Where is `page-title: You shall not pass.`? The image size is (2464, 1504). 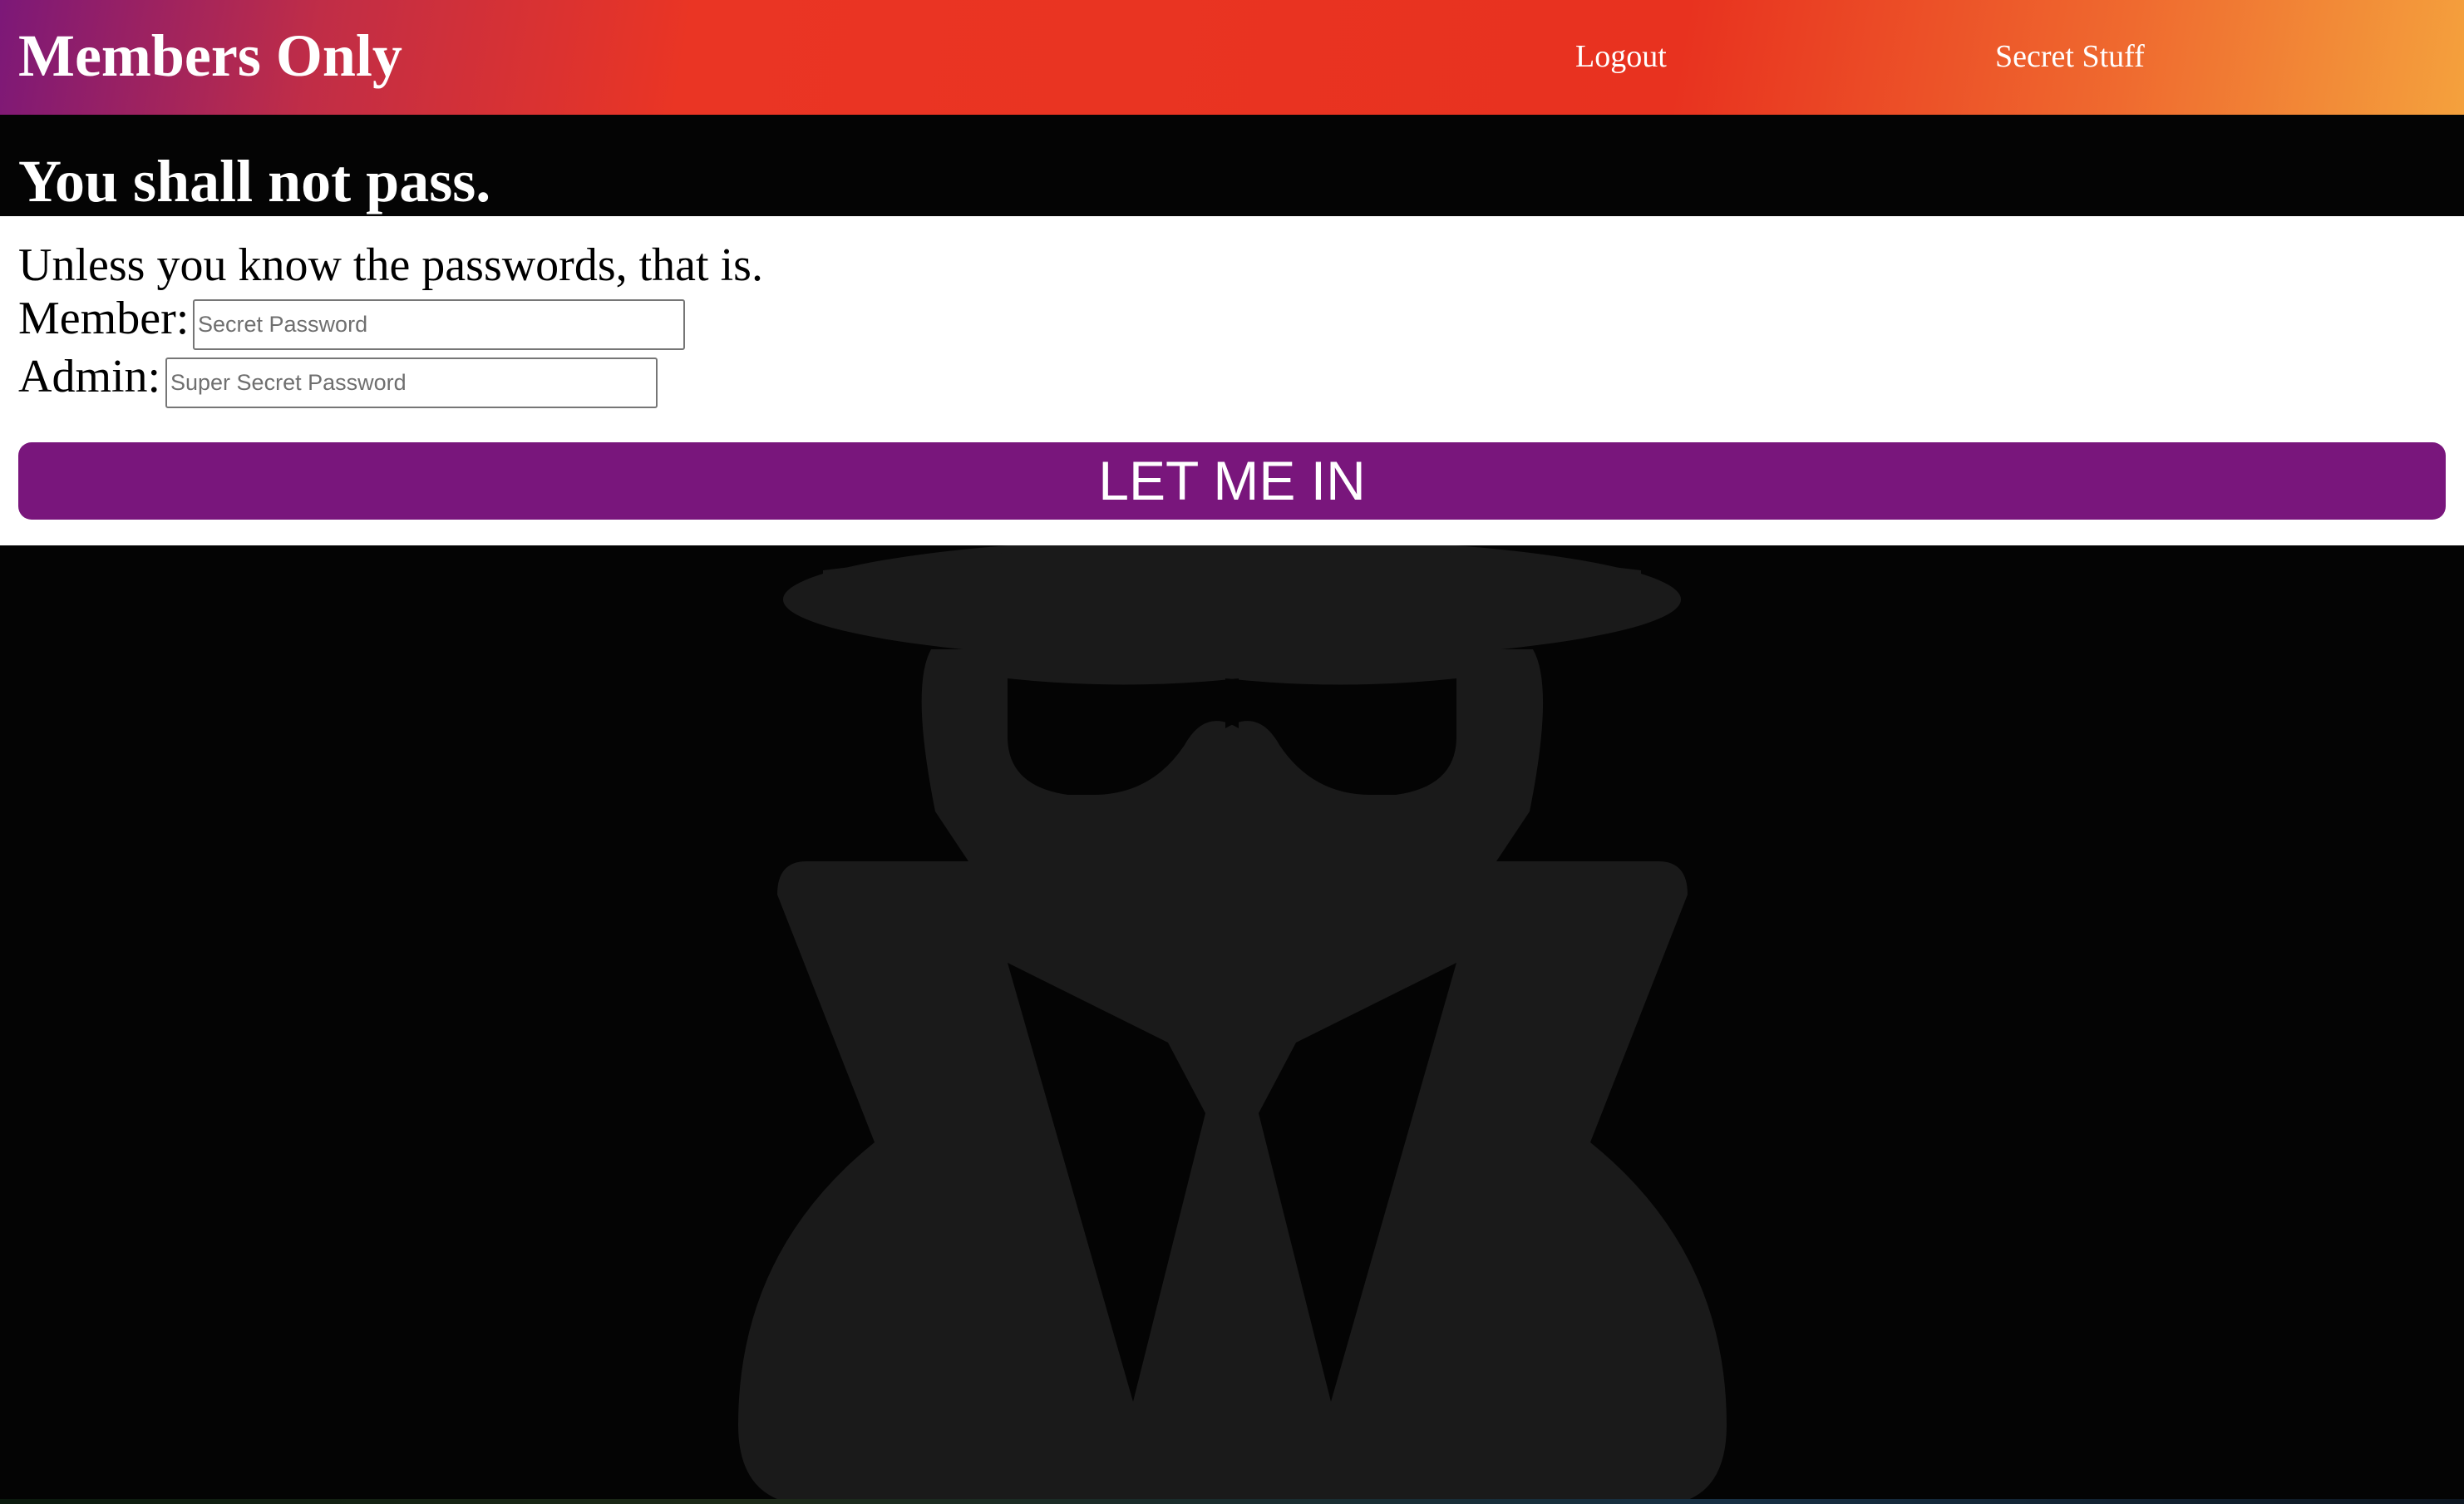 page-title: You shall not pass. is located at coordinates (254, 181).